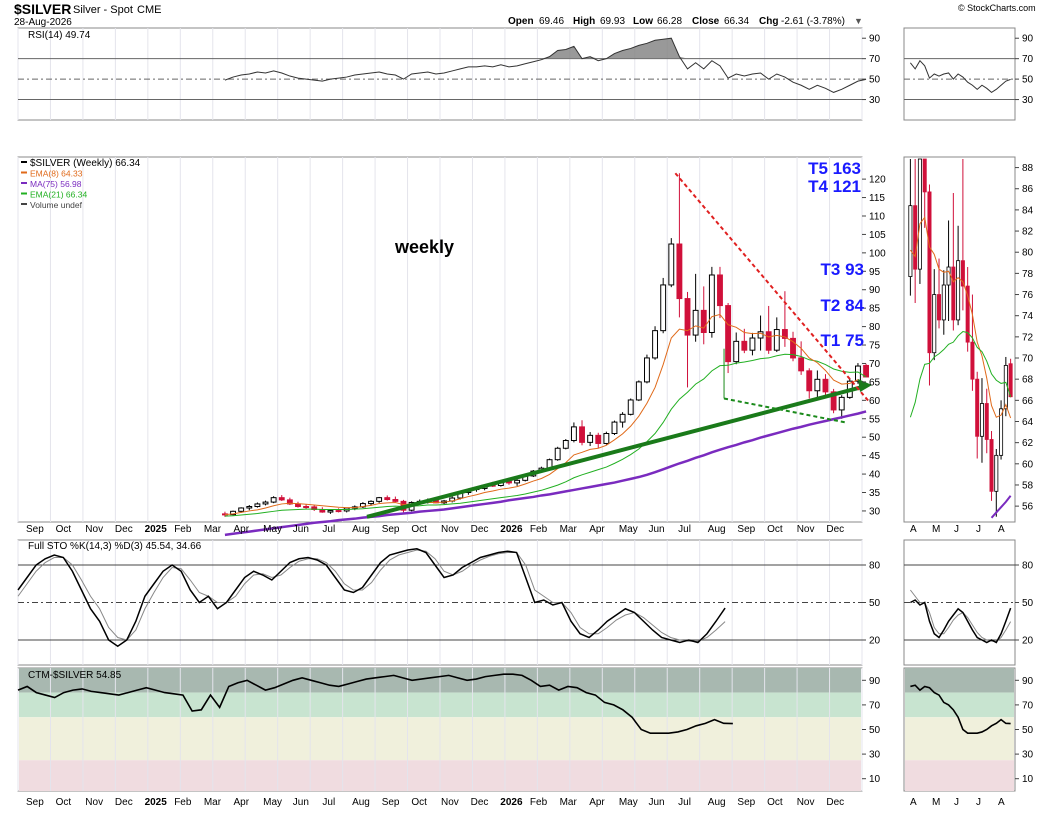  I want to click on rsi-side-tick-label: 70, so click(1028, 59).